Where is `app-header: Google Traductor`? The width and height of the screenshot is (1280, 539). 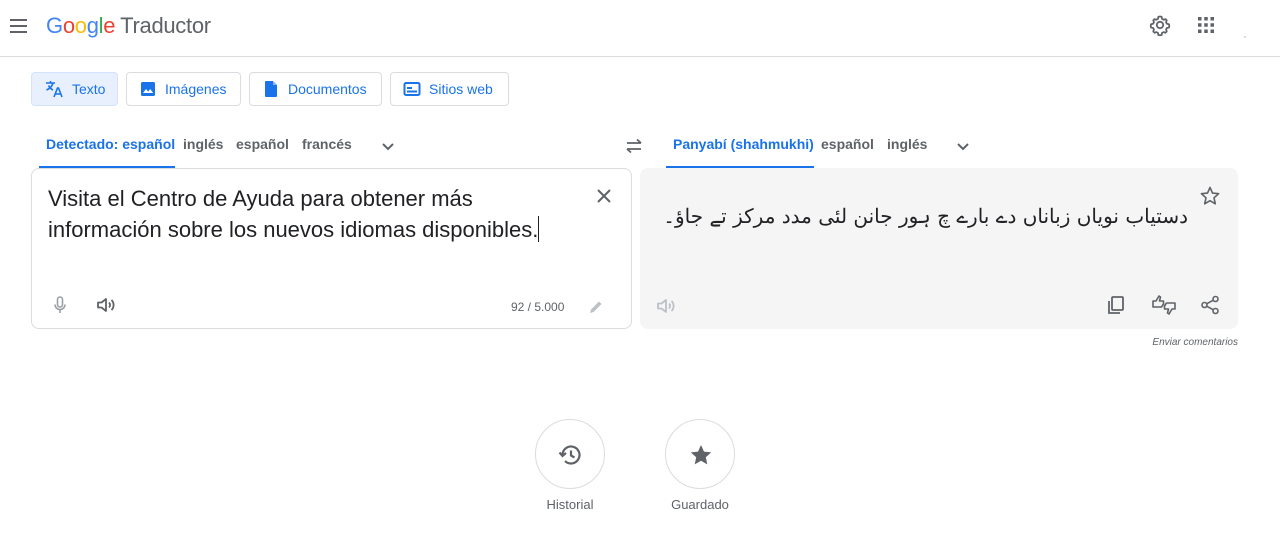 app-header: Google Traductor is located at coordinates (640, 28).